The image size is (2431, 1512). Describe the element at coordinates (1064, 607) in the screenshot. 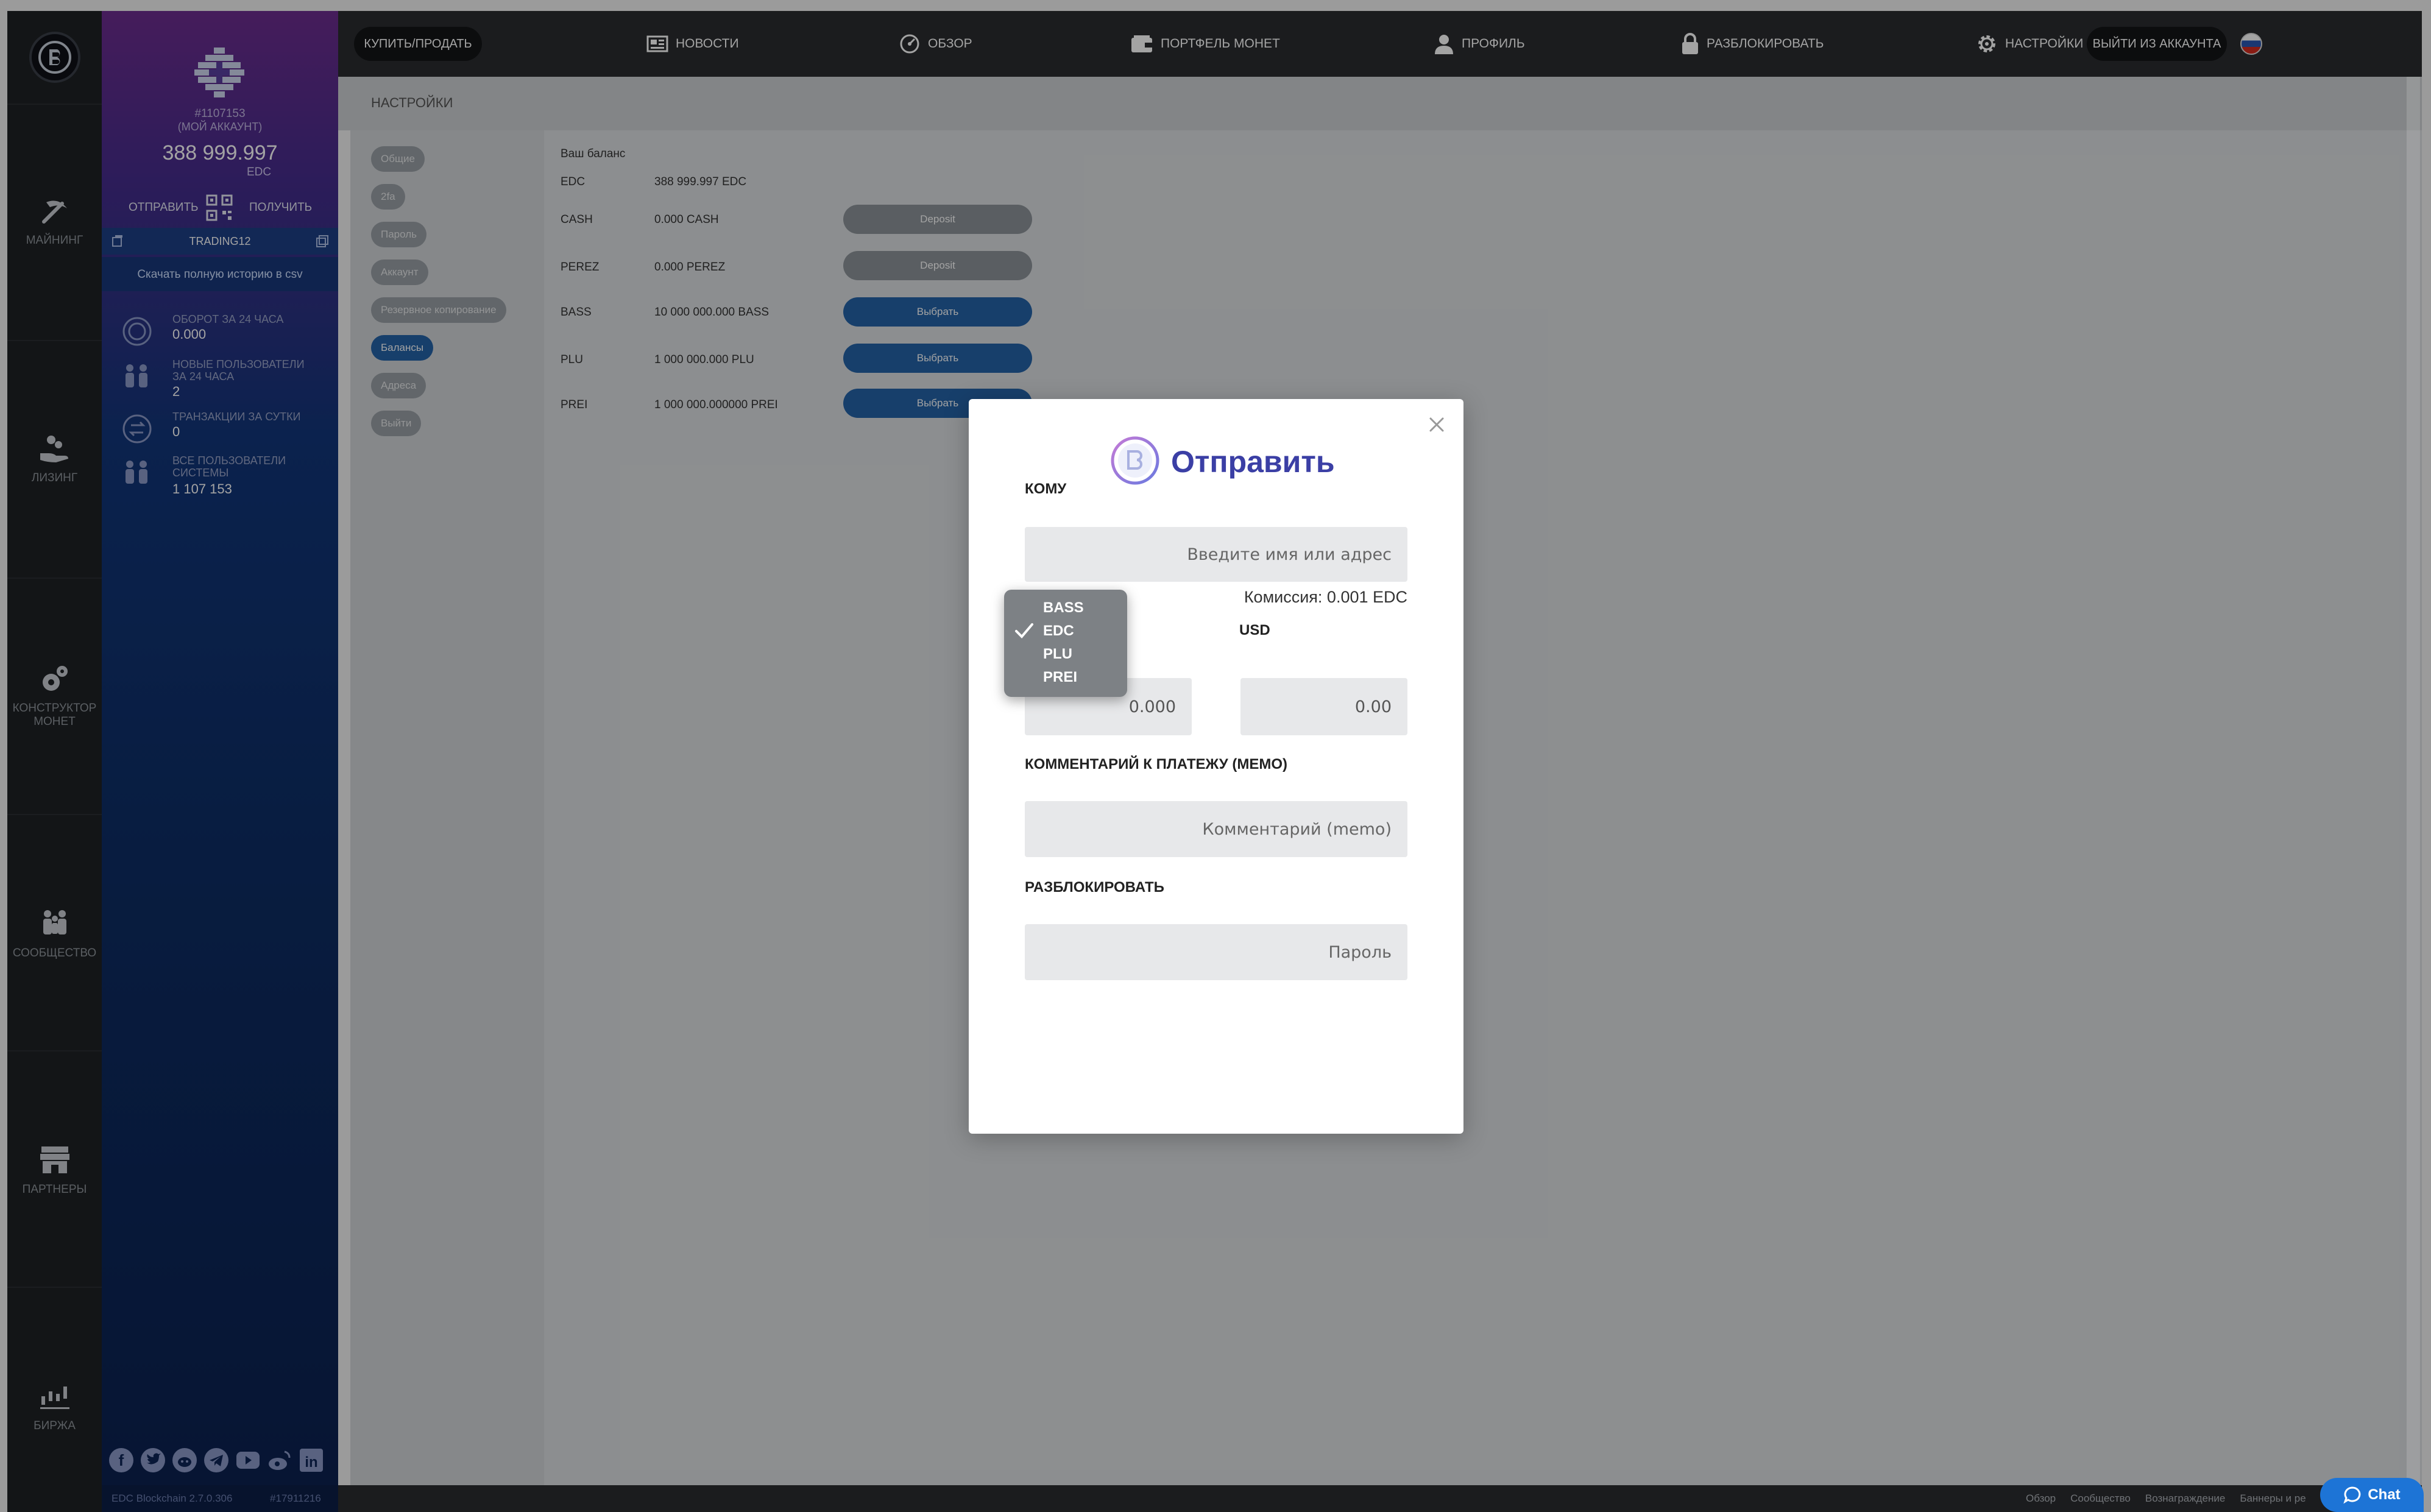

I see `currency-option-bass: BASS` at that location.